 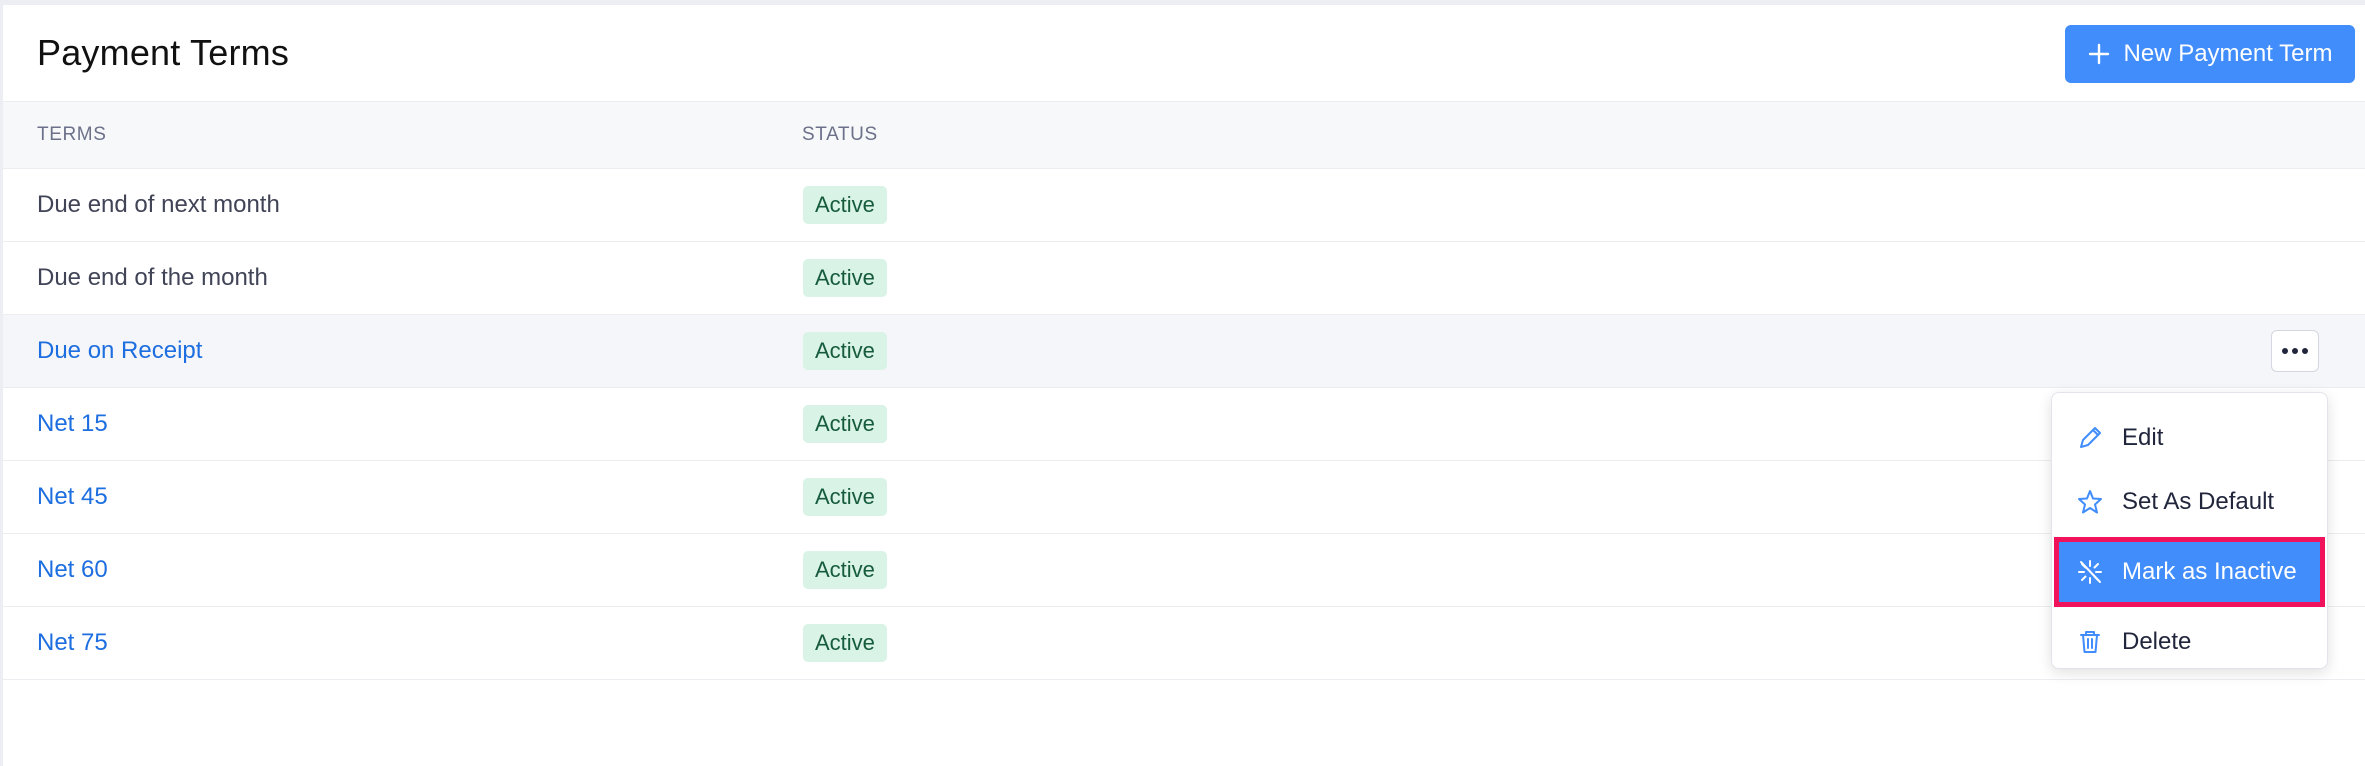 I want to click on menu-item-mark-as-inactive: Mark as Inactive, so click(x=2189, y=572).